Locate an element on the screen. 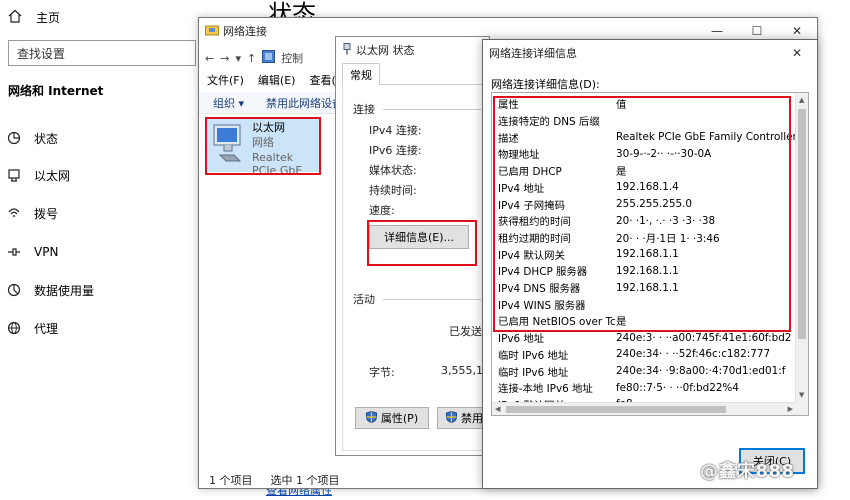 This screenshot has width=850, height=500. sent-label: 已发送 is located at coordinates (465, 331).